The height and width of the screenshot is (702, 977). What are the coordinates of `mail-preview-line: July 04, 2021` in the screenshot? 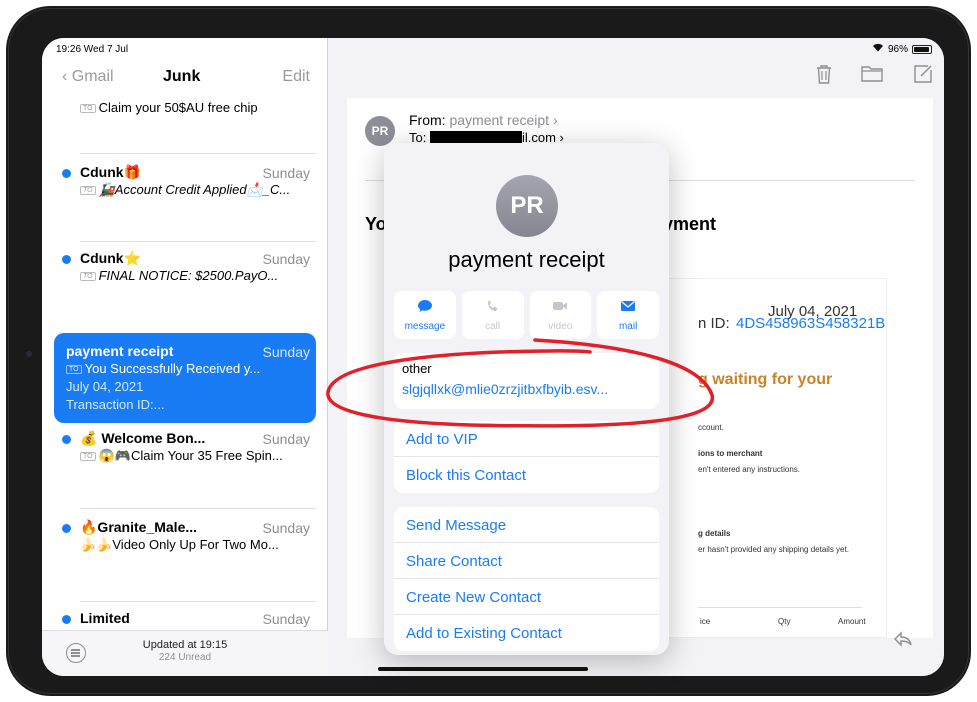 It's located at (105, 386).